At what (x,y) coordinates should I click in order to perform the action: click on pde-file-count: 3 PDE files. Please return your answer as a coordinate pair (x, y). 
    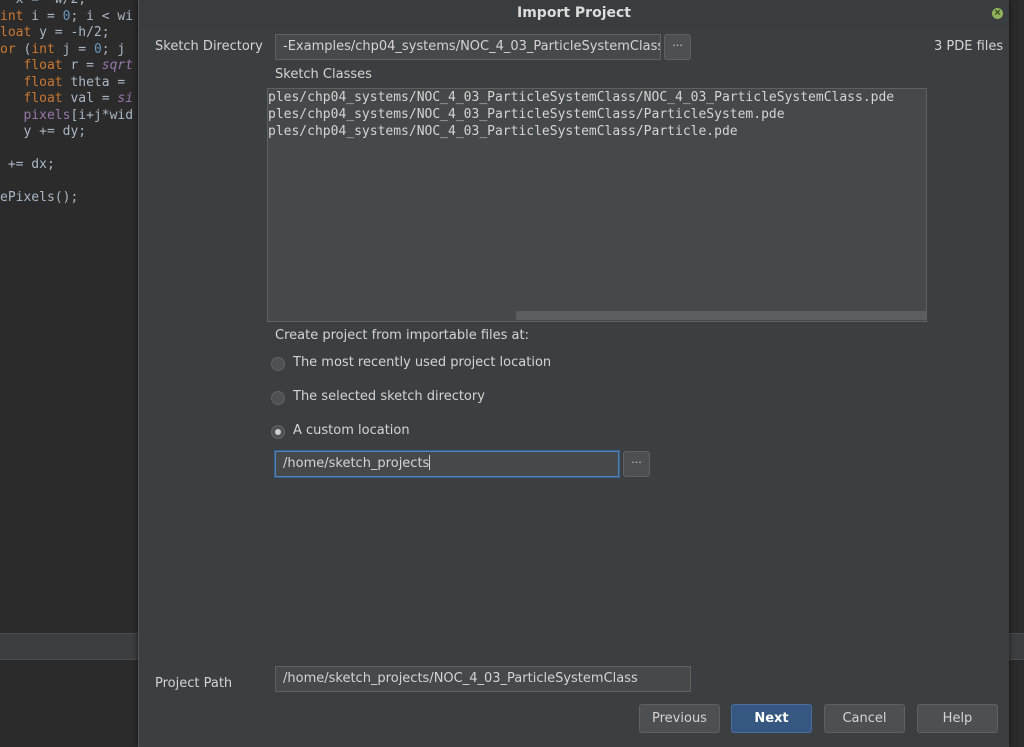
    Looking at the image, I should click on (969, 46).